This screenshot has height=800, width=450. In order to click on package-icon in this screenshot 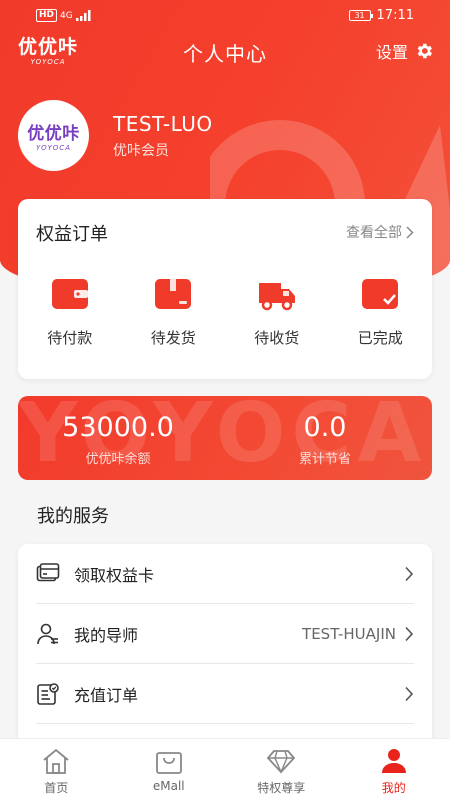, I will do `click(173, 294)`.